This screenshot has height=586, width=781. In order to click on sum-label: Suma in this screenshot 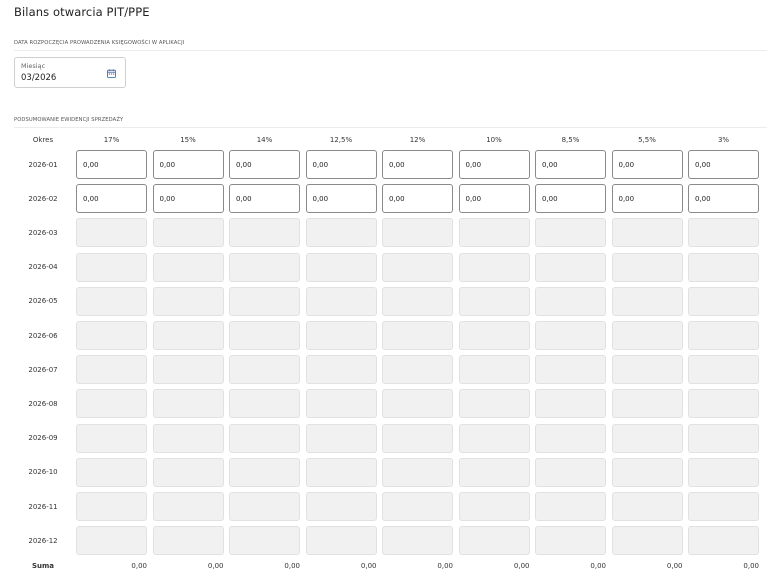, I will do `click(43, 566)`.